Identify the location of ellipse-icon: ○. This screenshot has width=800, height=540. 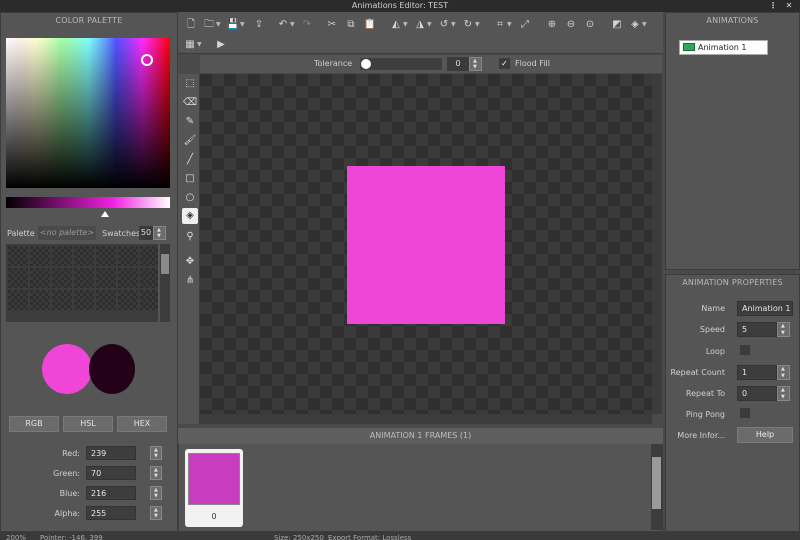
(190, 198).